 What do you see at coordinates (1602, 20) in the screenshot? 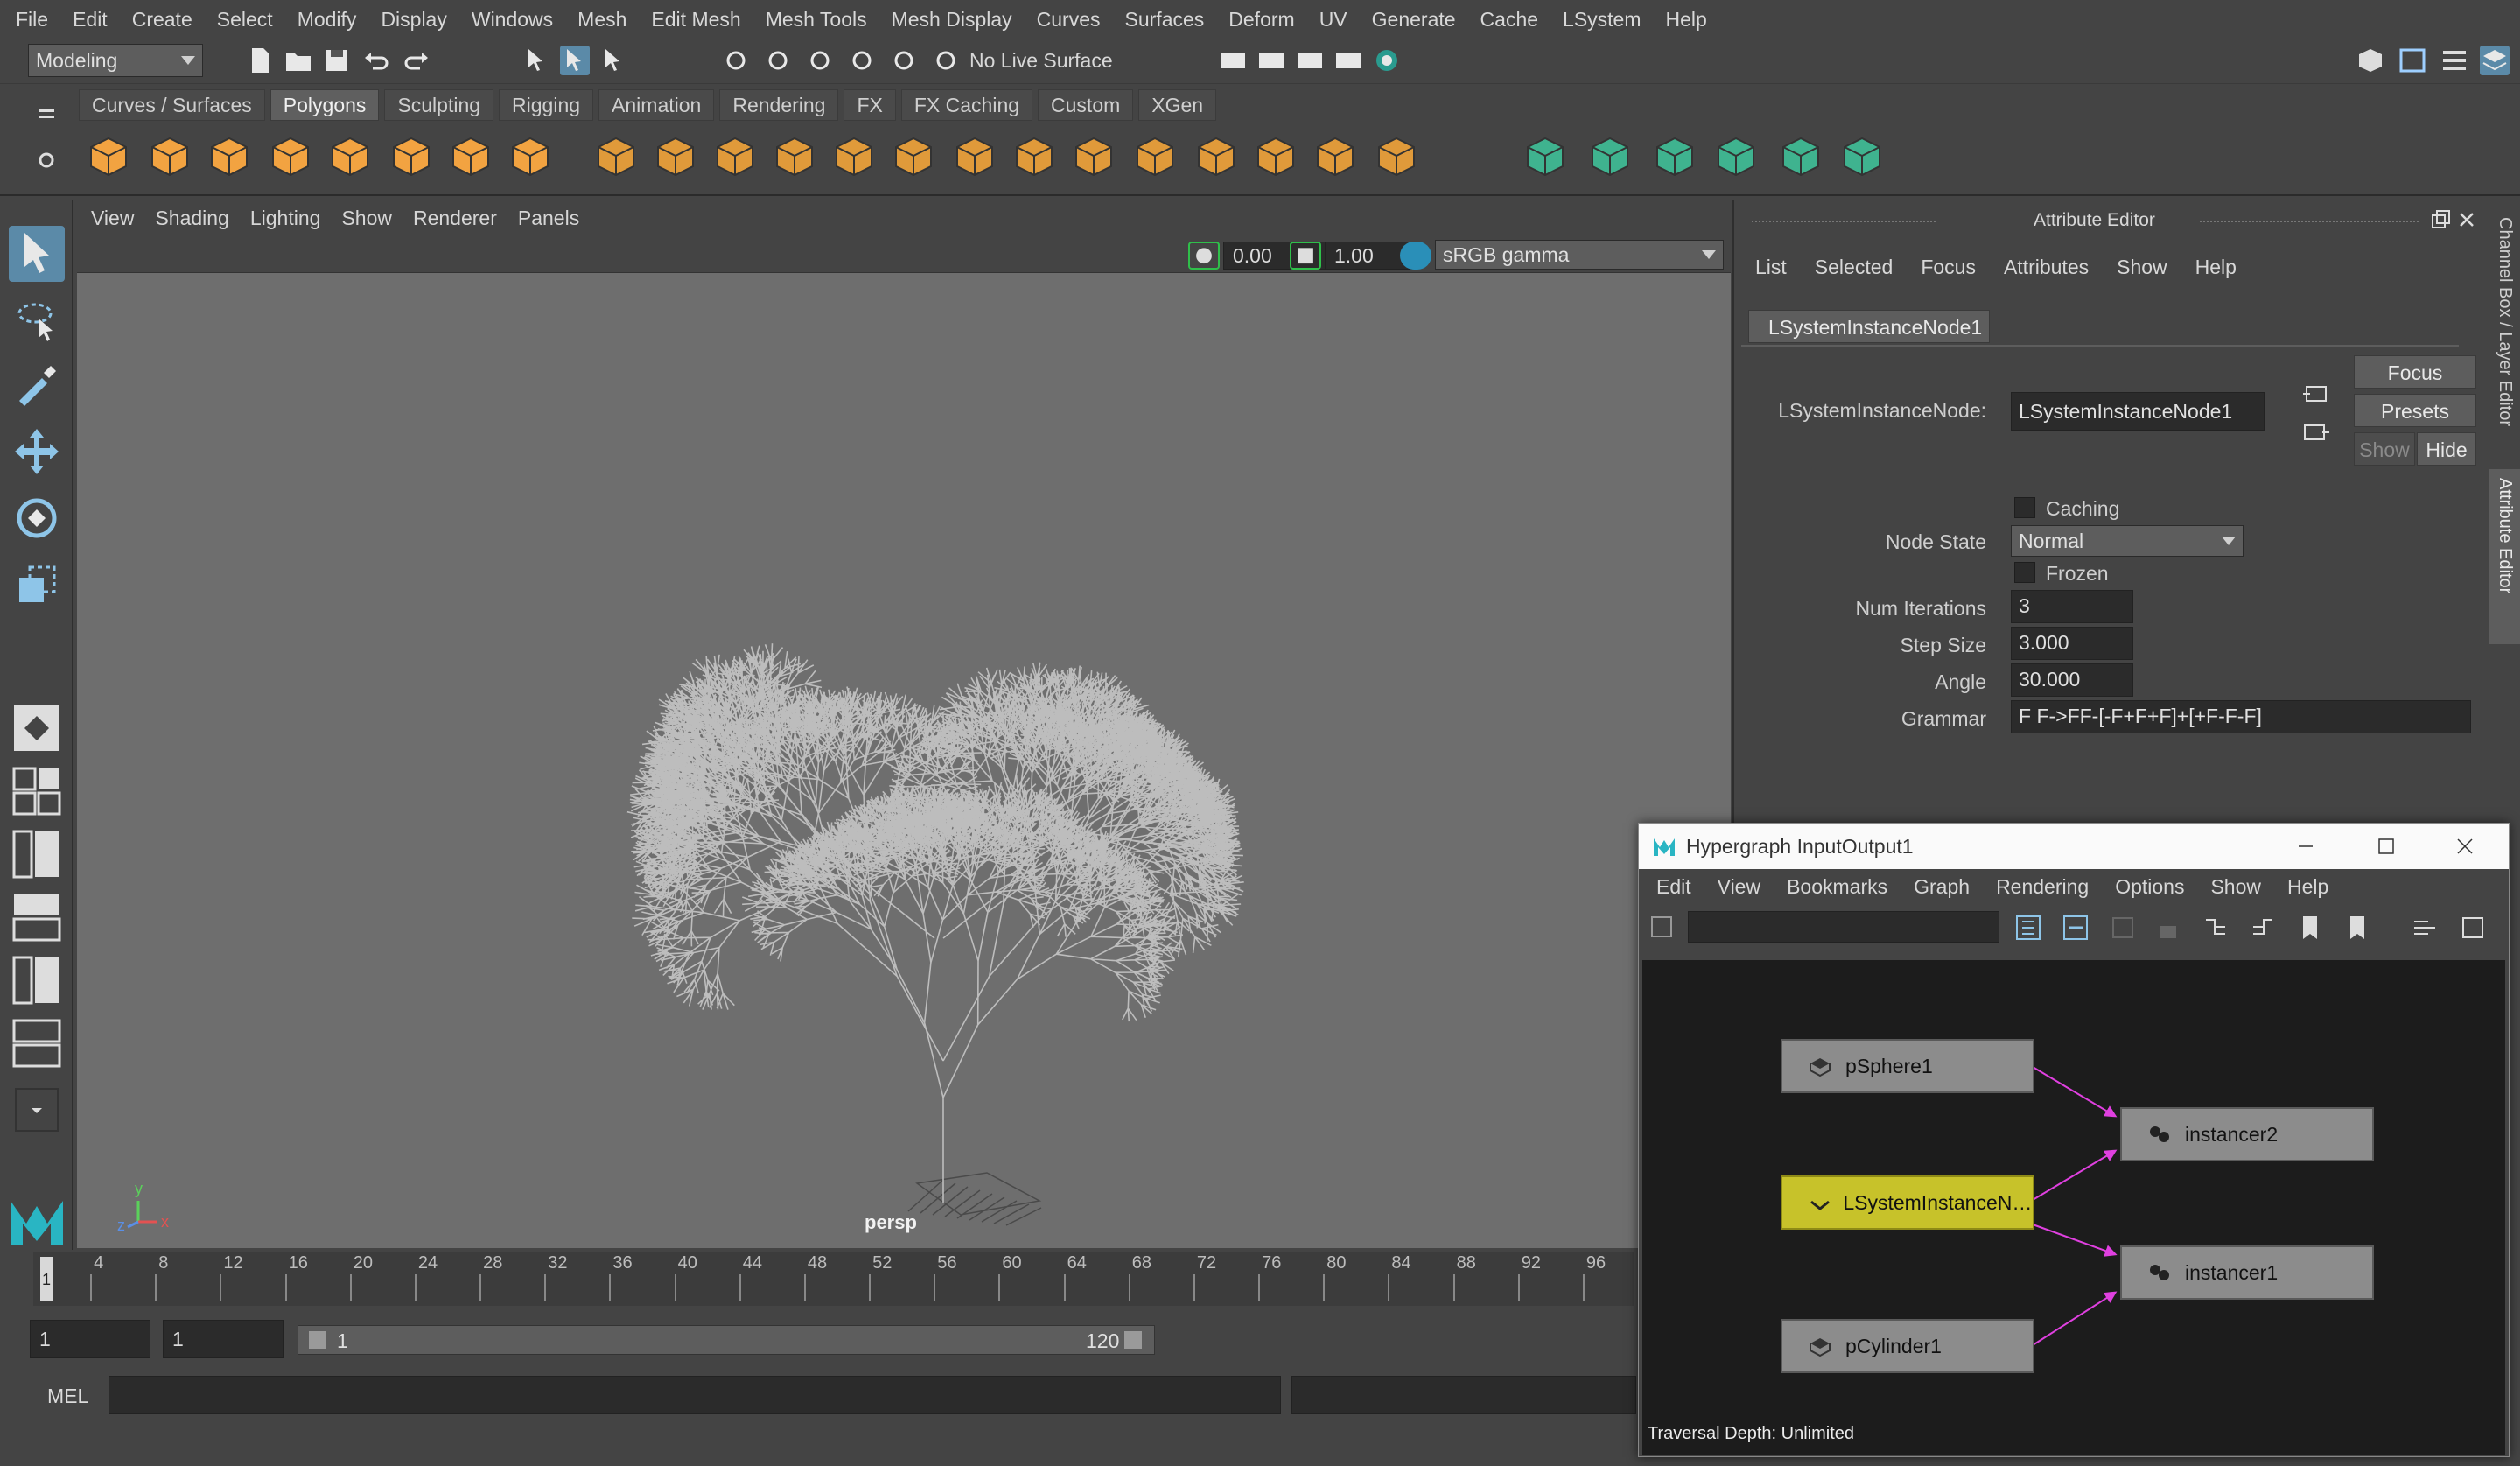
I see `menu-lsystem: LSystem` at bounding box center [1602, 20].